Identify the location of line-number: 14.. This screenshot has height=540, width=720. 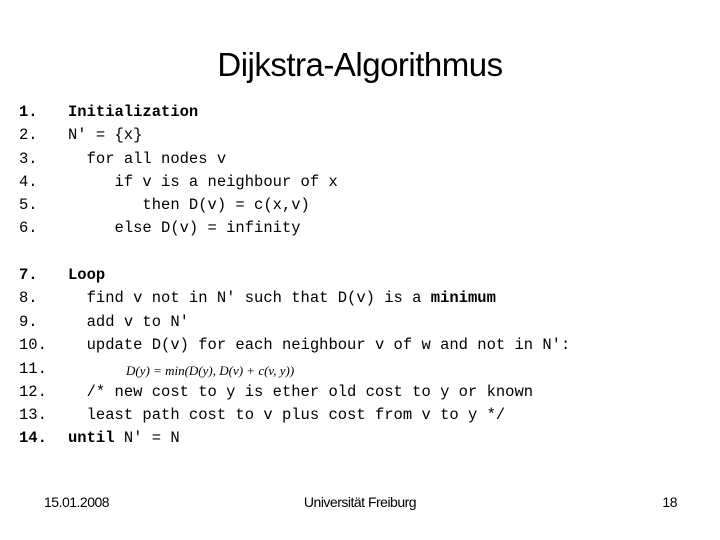
(33, 438).